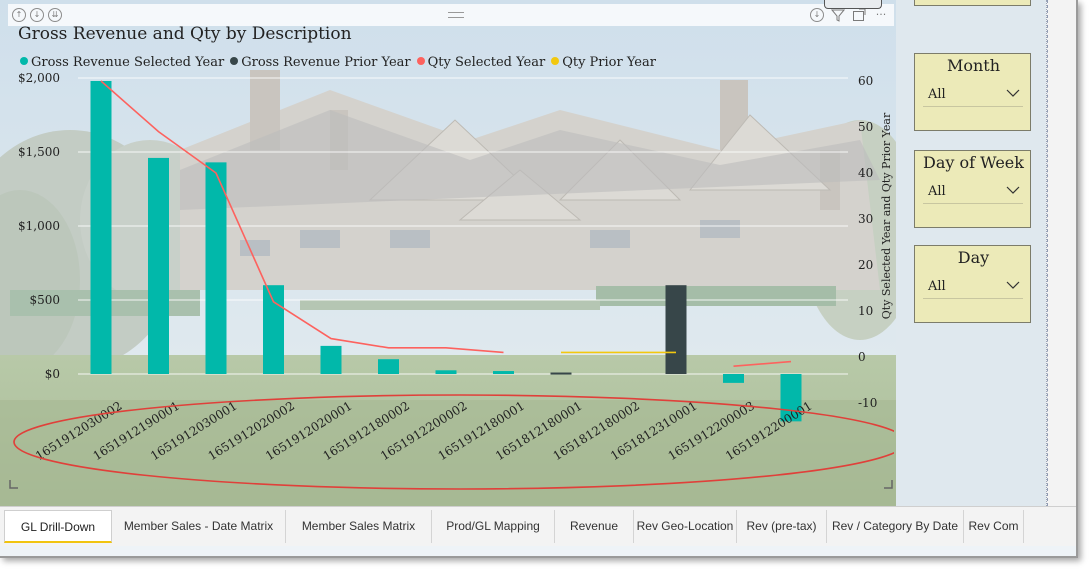 The height and width of the screenshot is (574, 1090). What do you see at coordinates (1061, 253) in the screenshot?
I see `vertical-scrollbar` at bounding box center [1061, 253].